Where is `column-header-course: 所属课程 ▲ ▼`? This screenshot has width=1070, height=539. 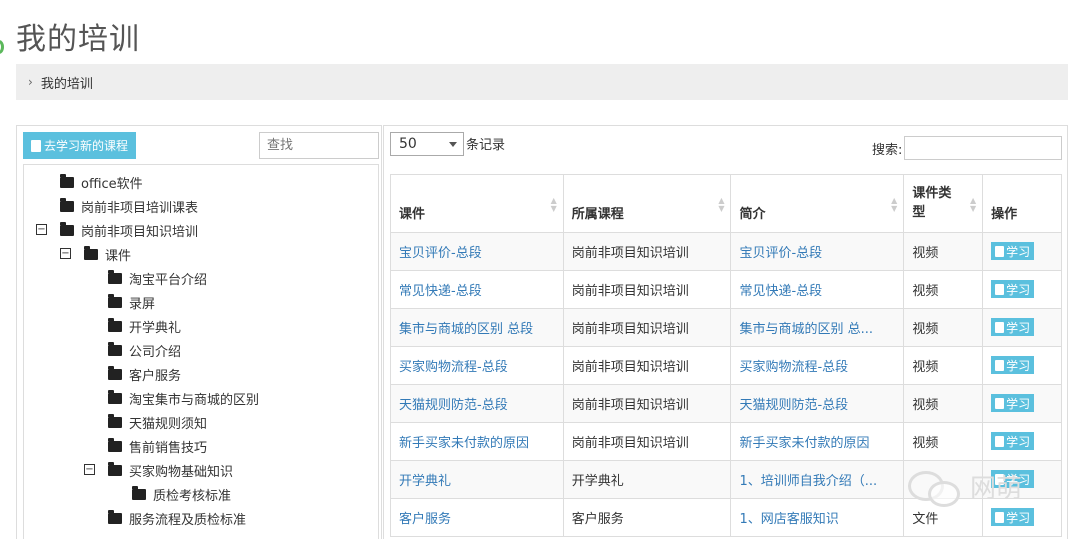 column-header-course: 所属课程 ▲ ▼ is located at coordinates (647, 203).